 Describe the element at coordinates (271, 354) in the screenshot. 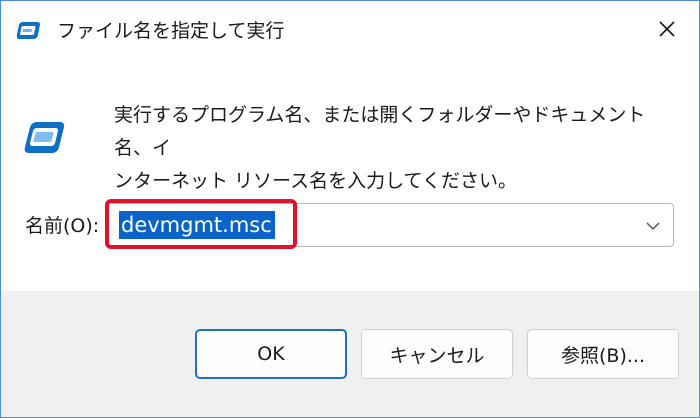

I see `ok-button: OK` at that location.